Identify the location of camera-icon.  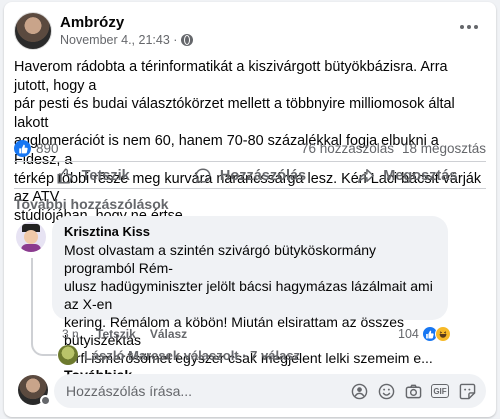
(413, 391).